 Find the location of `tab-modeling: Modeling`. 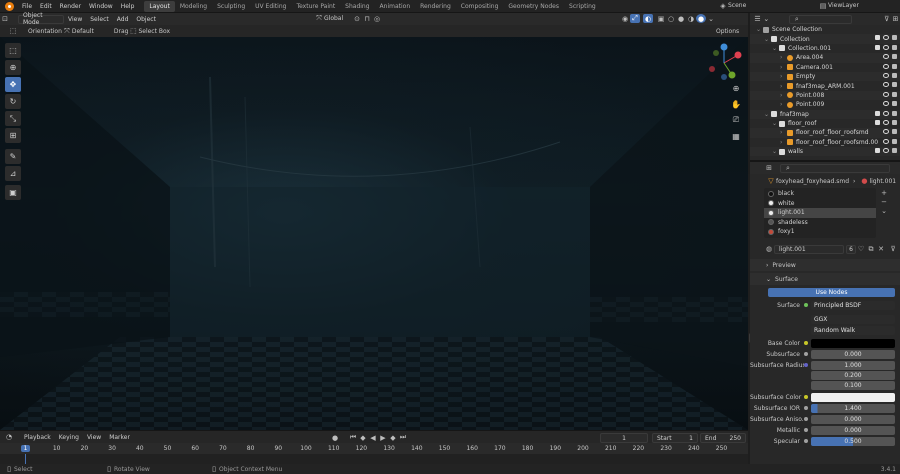

tab-modeling: Modeling is located at coordinates (193, 6).